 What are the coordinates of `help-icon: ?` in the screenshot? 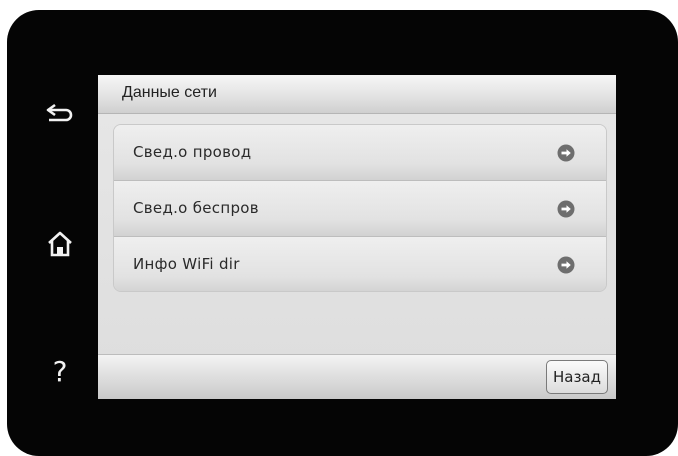 It's located at (60, 371).